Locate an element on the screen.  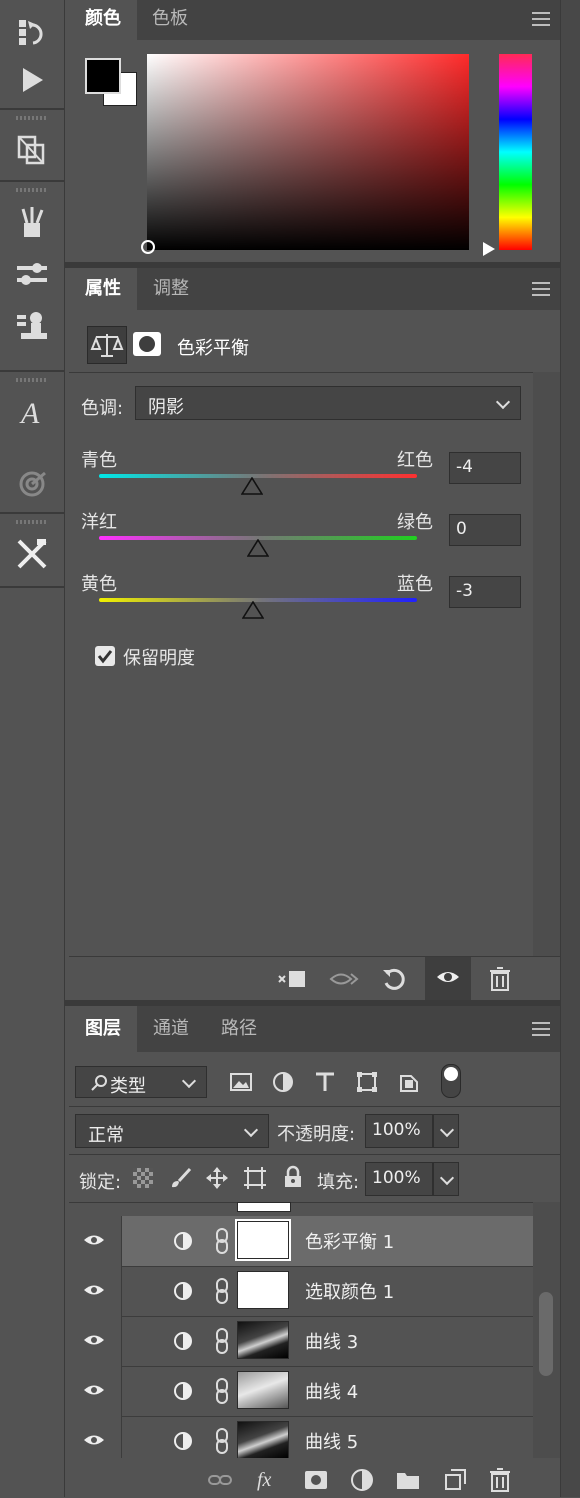
link-layers-icon is located at coordinates (220, 1480).